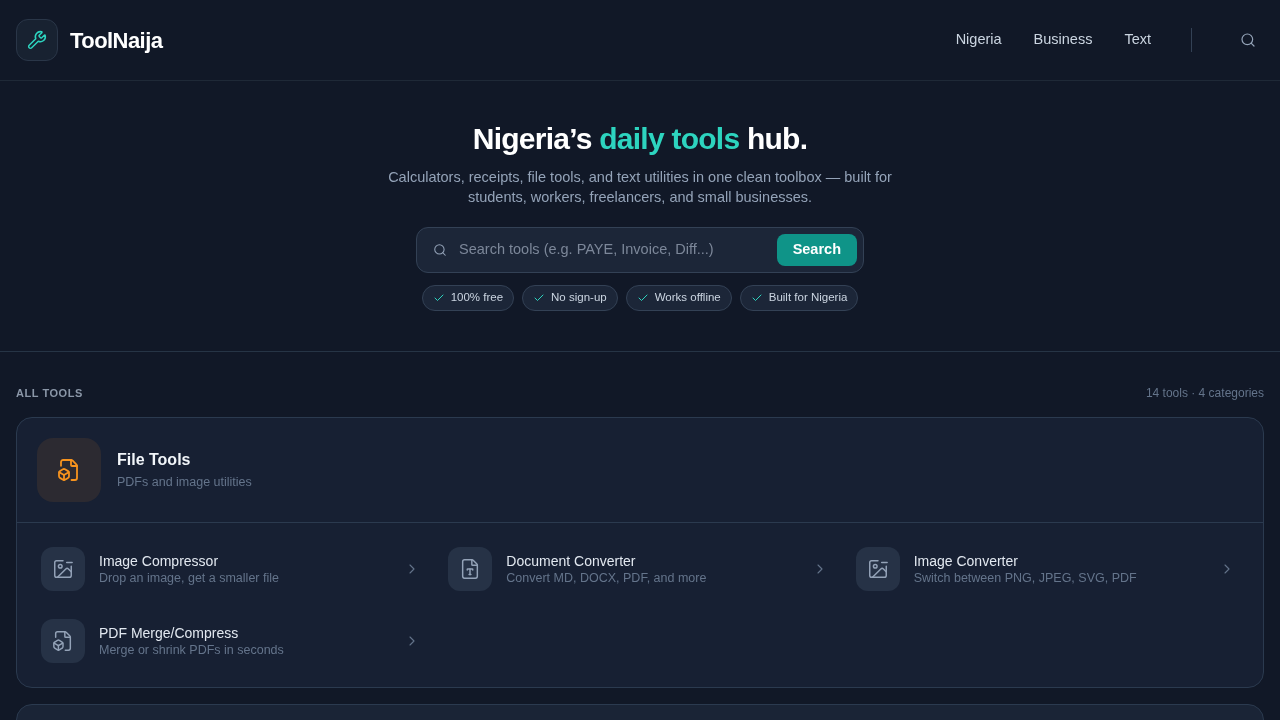 The width and height of the screenshot is (1280, 720). What do you see at coordinates (640, 139) in the screenshot?
I see `hero-title: Nigeria’s daily tools hub.` at bounding box center [640, 139].